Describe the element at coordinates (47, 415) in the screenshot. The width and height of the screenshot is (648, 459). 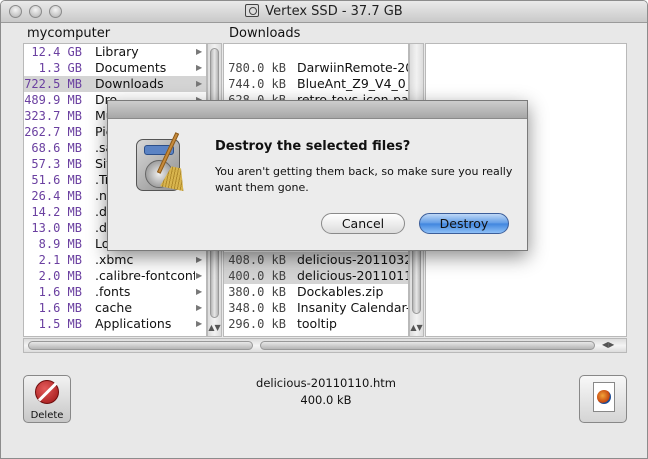
I see `delete-button-label: Delete` at that location.